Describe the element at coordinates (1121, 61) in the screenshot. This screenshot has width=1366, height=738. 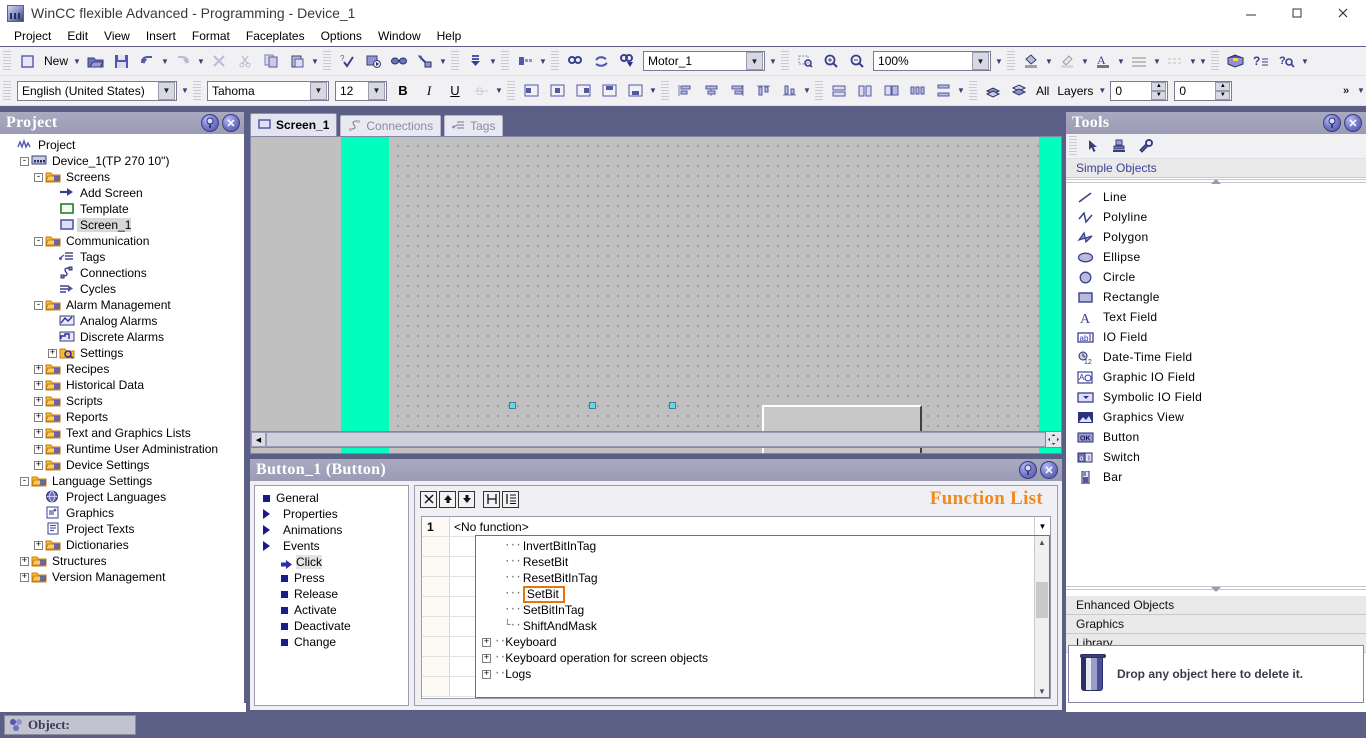
I see `font-color-caret: ▼` at that location.